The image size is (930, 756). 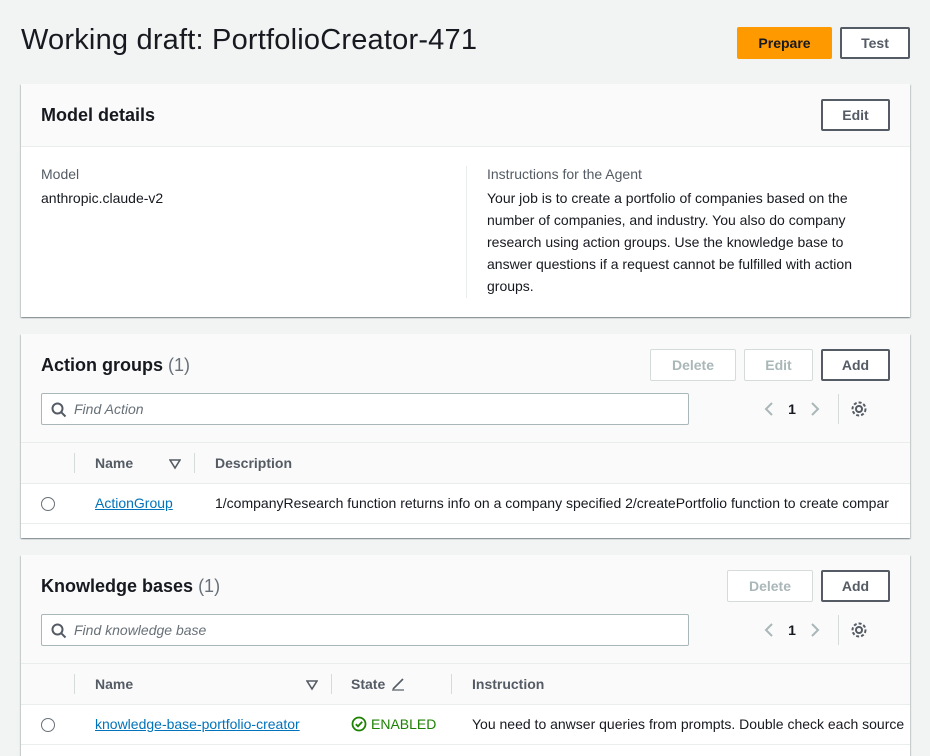 What do you see at coordinates (249, 40) in the screenshot?
I see `page-title: Working draft: PortfolioCreator-471` at bounding box center [249, 40].